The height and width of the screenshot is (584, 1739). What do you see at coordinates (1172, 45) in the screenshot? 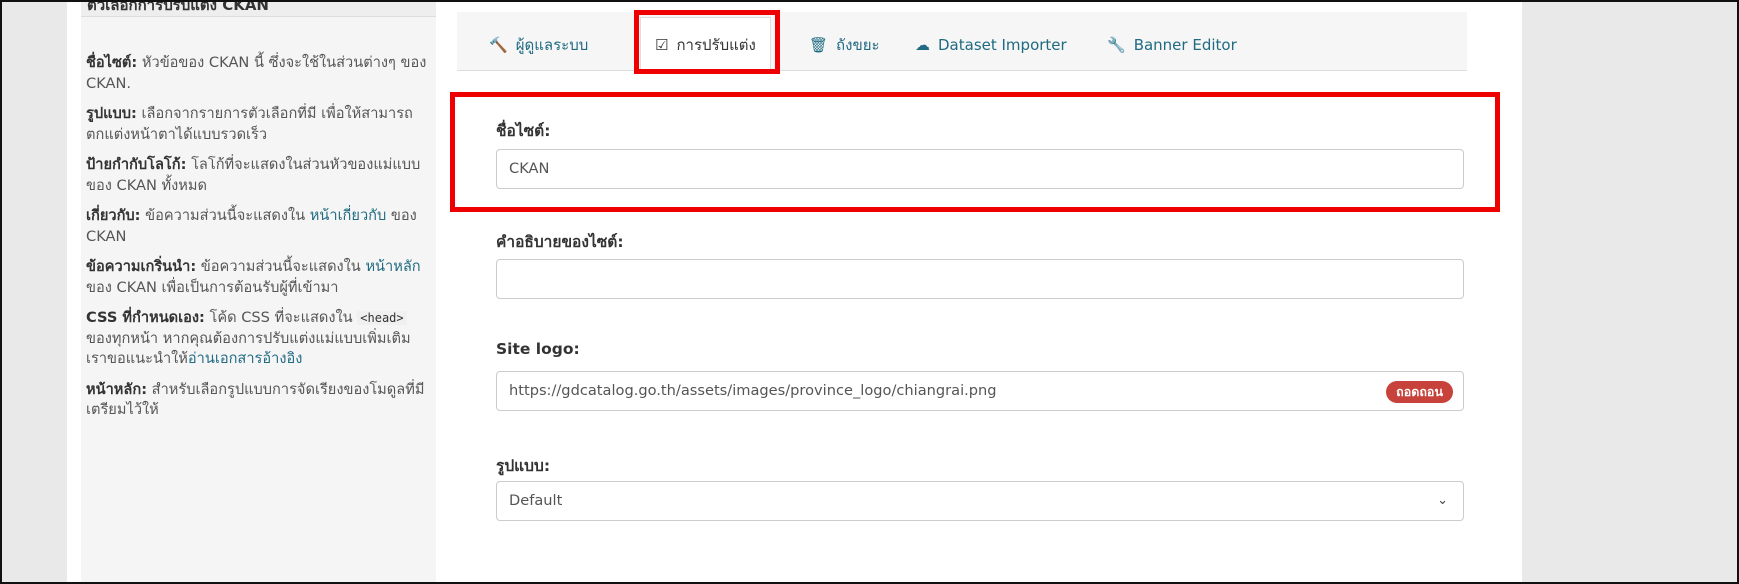
I see `tab-banner-editor: 🔧 Banner Editor` at bounding box center [1172, 45].